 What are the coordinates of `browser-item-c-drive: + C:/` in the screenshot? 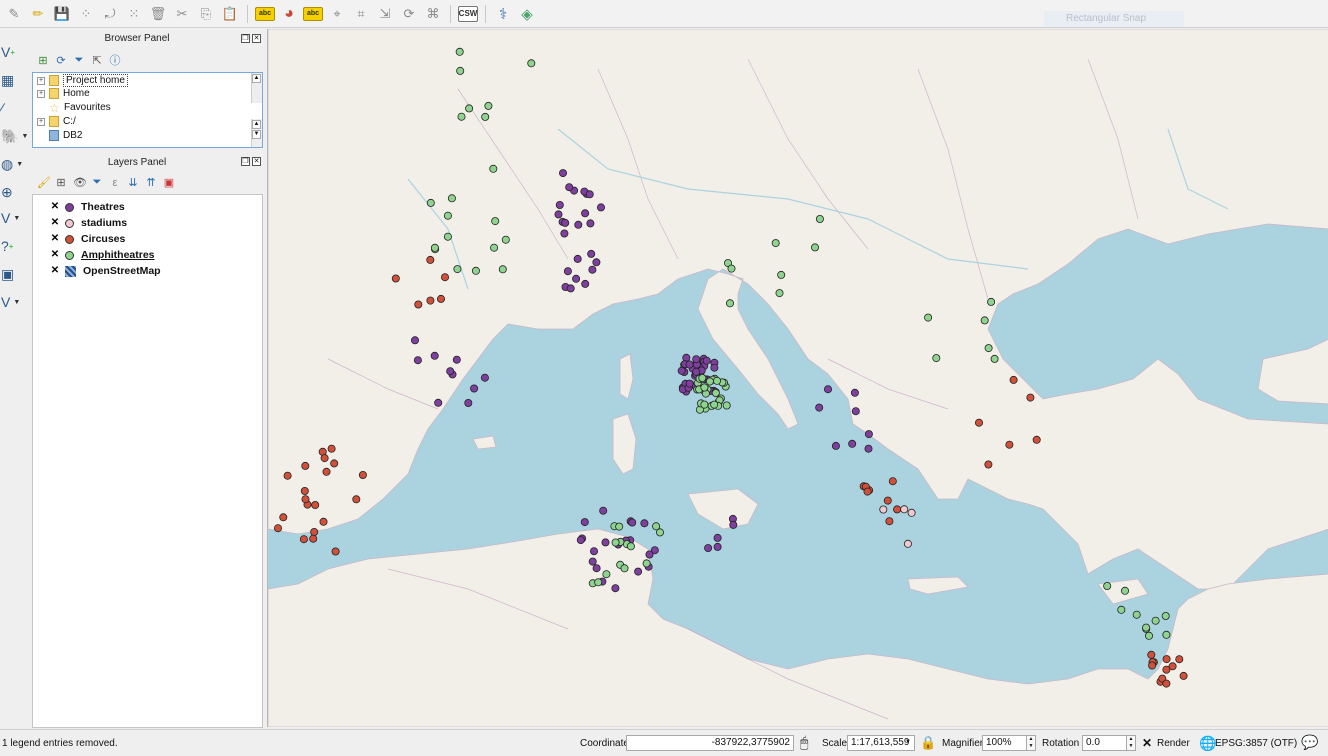 It's located at (54, 121).